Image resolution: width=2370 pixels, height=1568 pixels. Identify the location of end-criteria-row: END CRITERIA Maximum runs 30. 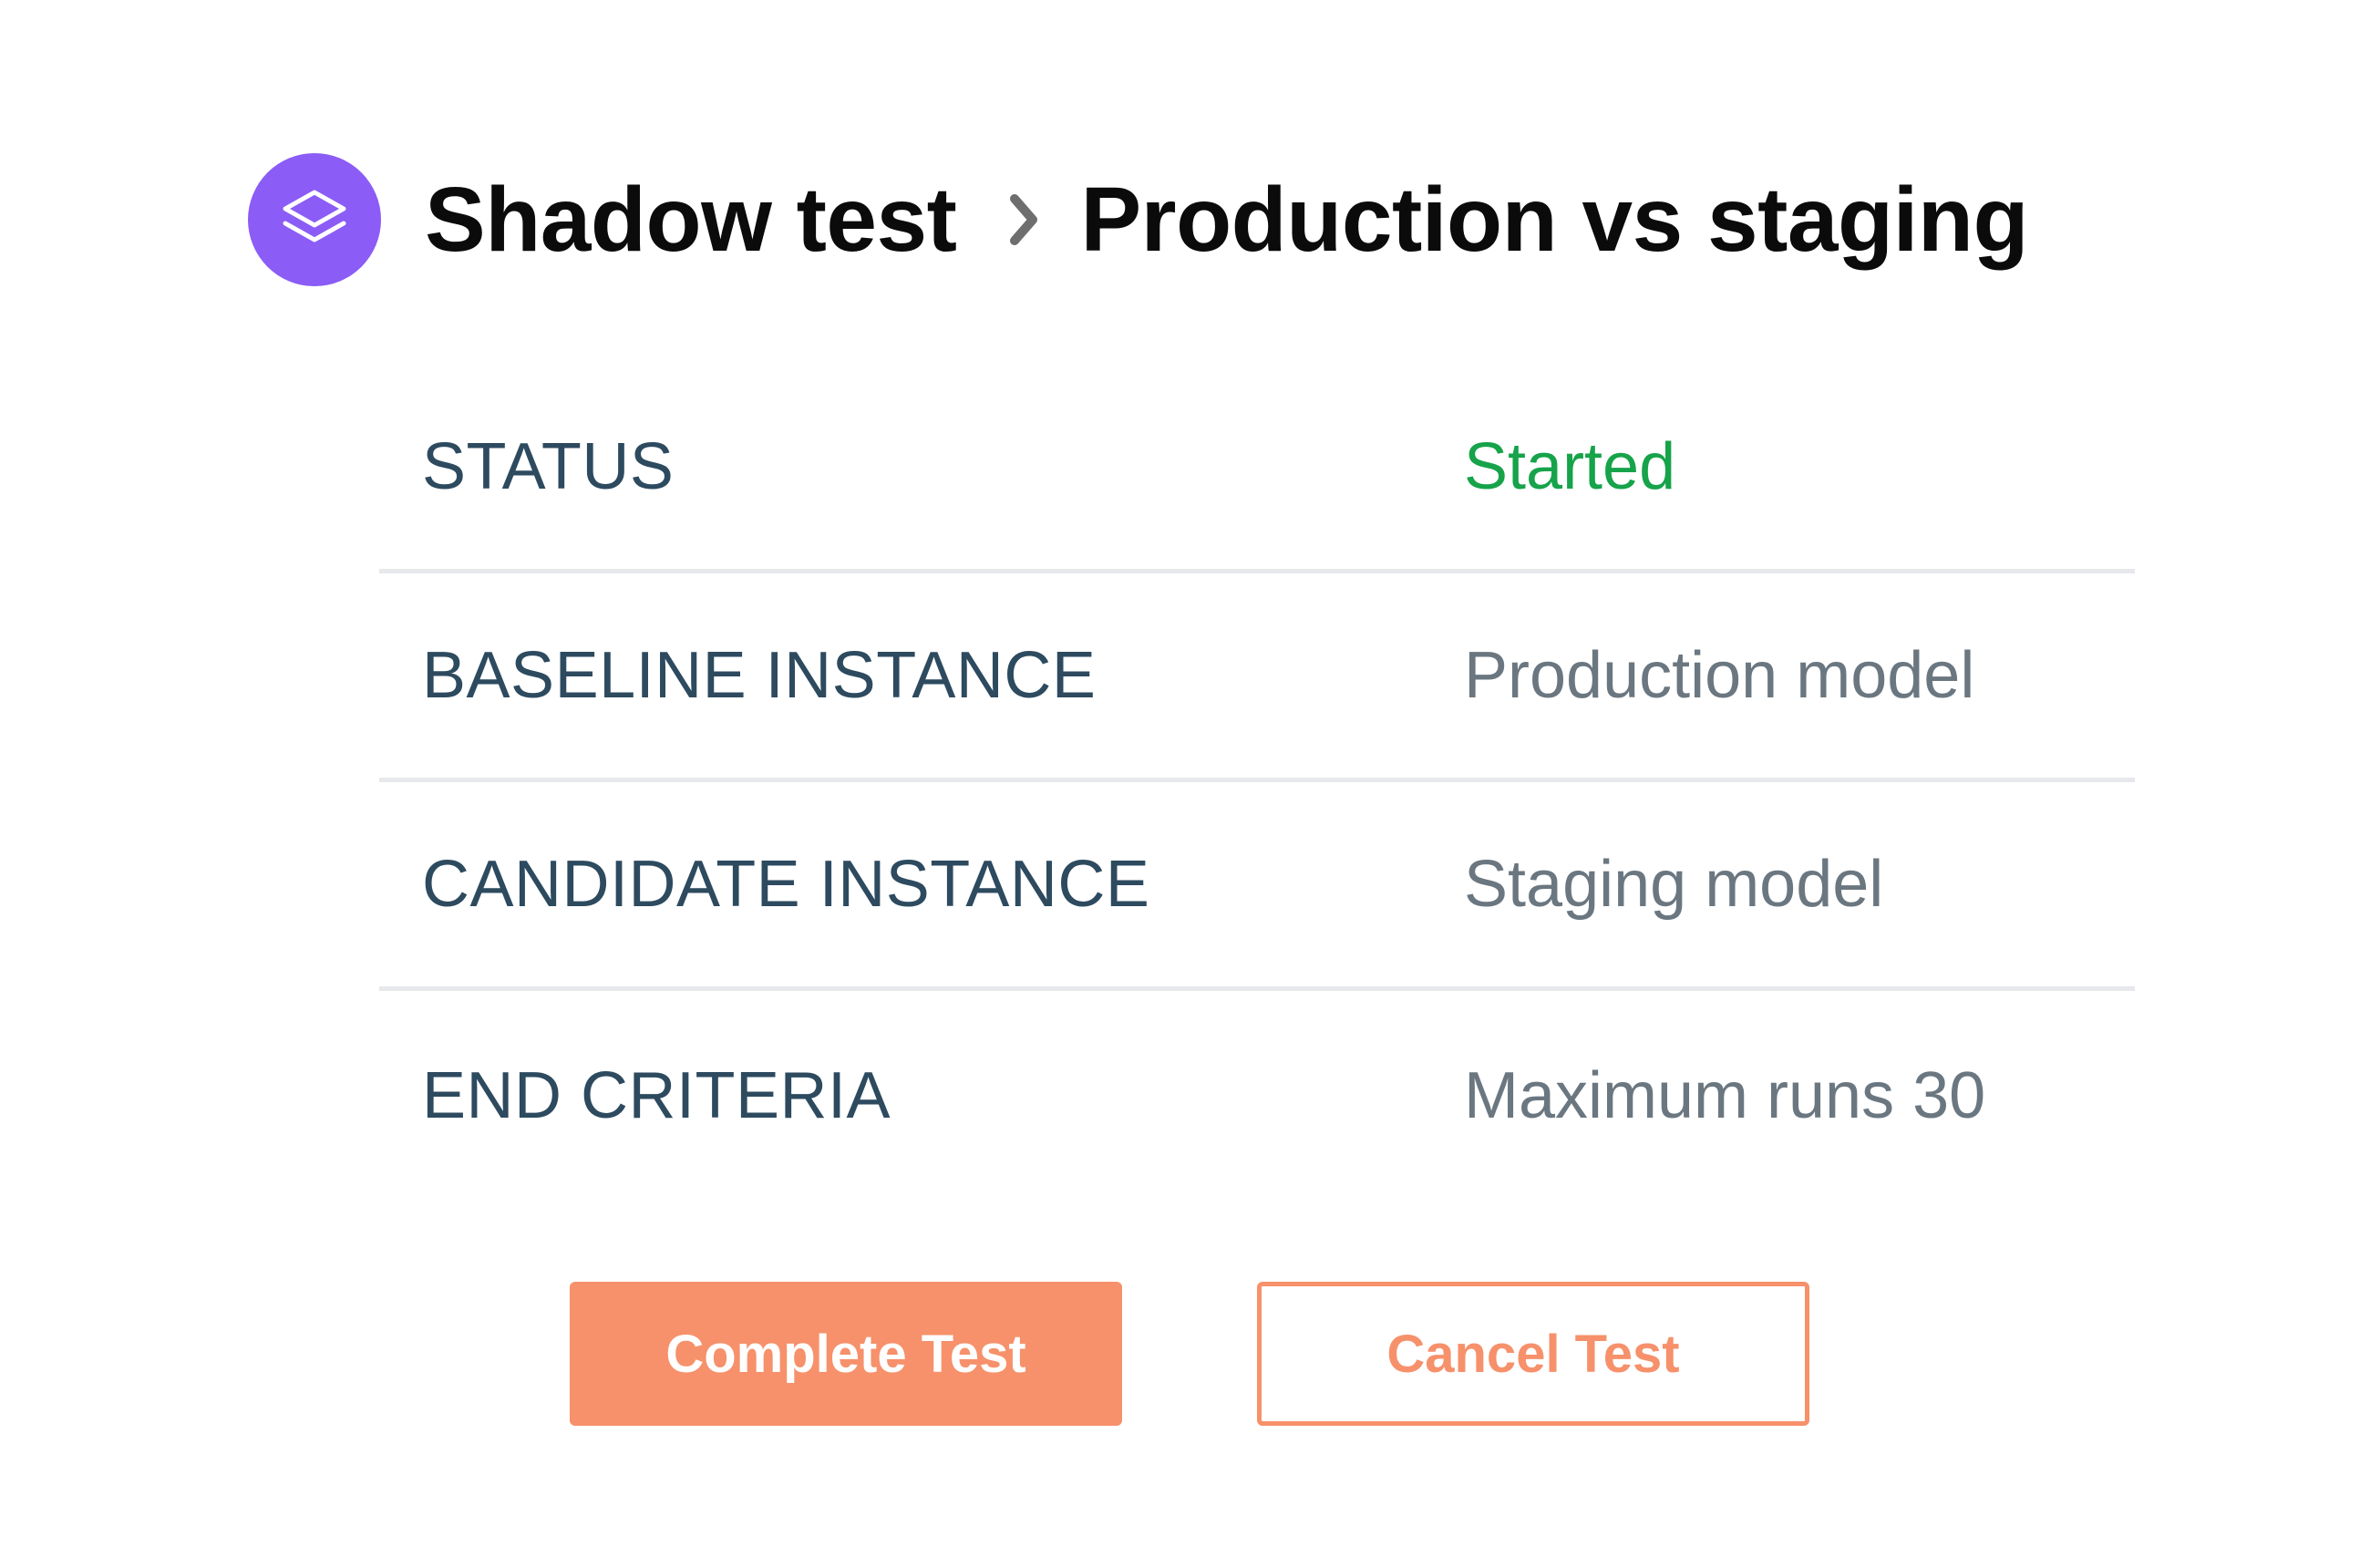
(1257, 1095).